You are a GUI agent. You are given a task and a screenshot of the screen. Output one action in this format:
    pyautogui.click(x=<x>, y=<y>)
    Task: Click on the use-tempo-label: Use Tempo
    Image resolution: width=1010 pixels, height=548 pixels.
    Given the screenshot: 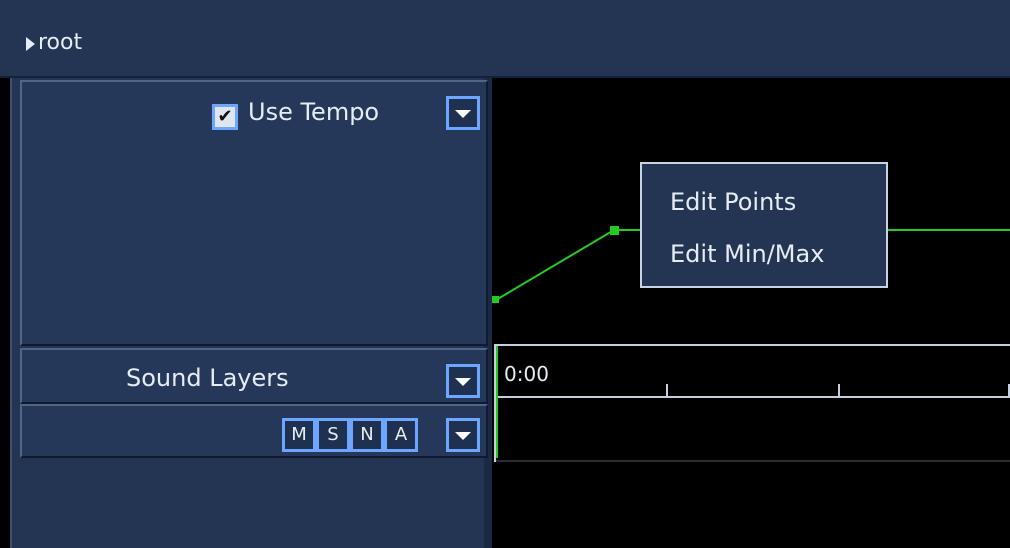 What is the action you would take?
    pyautogui.click(x=314, y=112)
    